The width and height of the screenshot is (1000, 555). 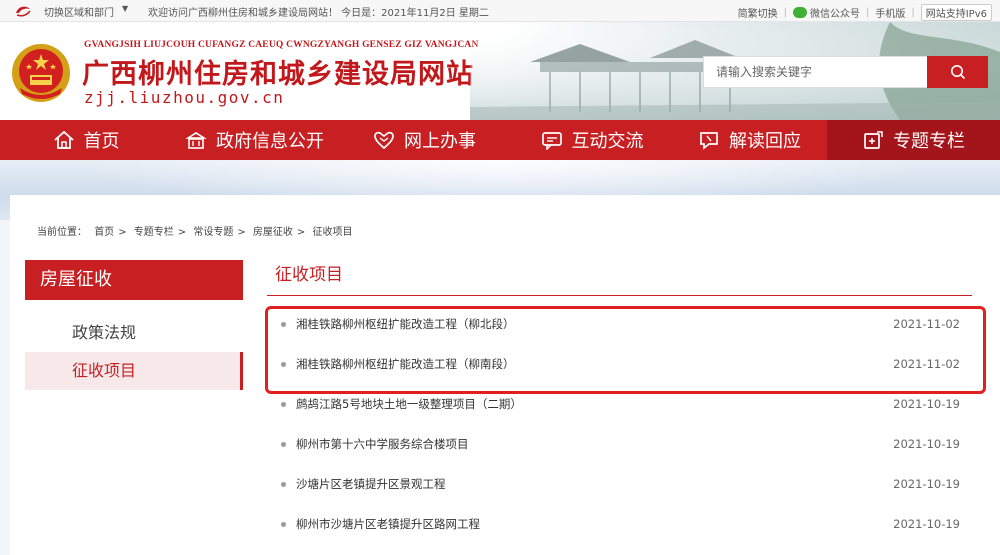 I want to click on search-button, so click(x=957, y=72).